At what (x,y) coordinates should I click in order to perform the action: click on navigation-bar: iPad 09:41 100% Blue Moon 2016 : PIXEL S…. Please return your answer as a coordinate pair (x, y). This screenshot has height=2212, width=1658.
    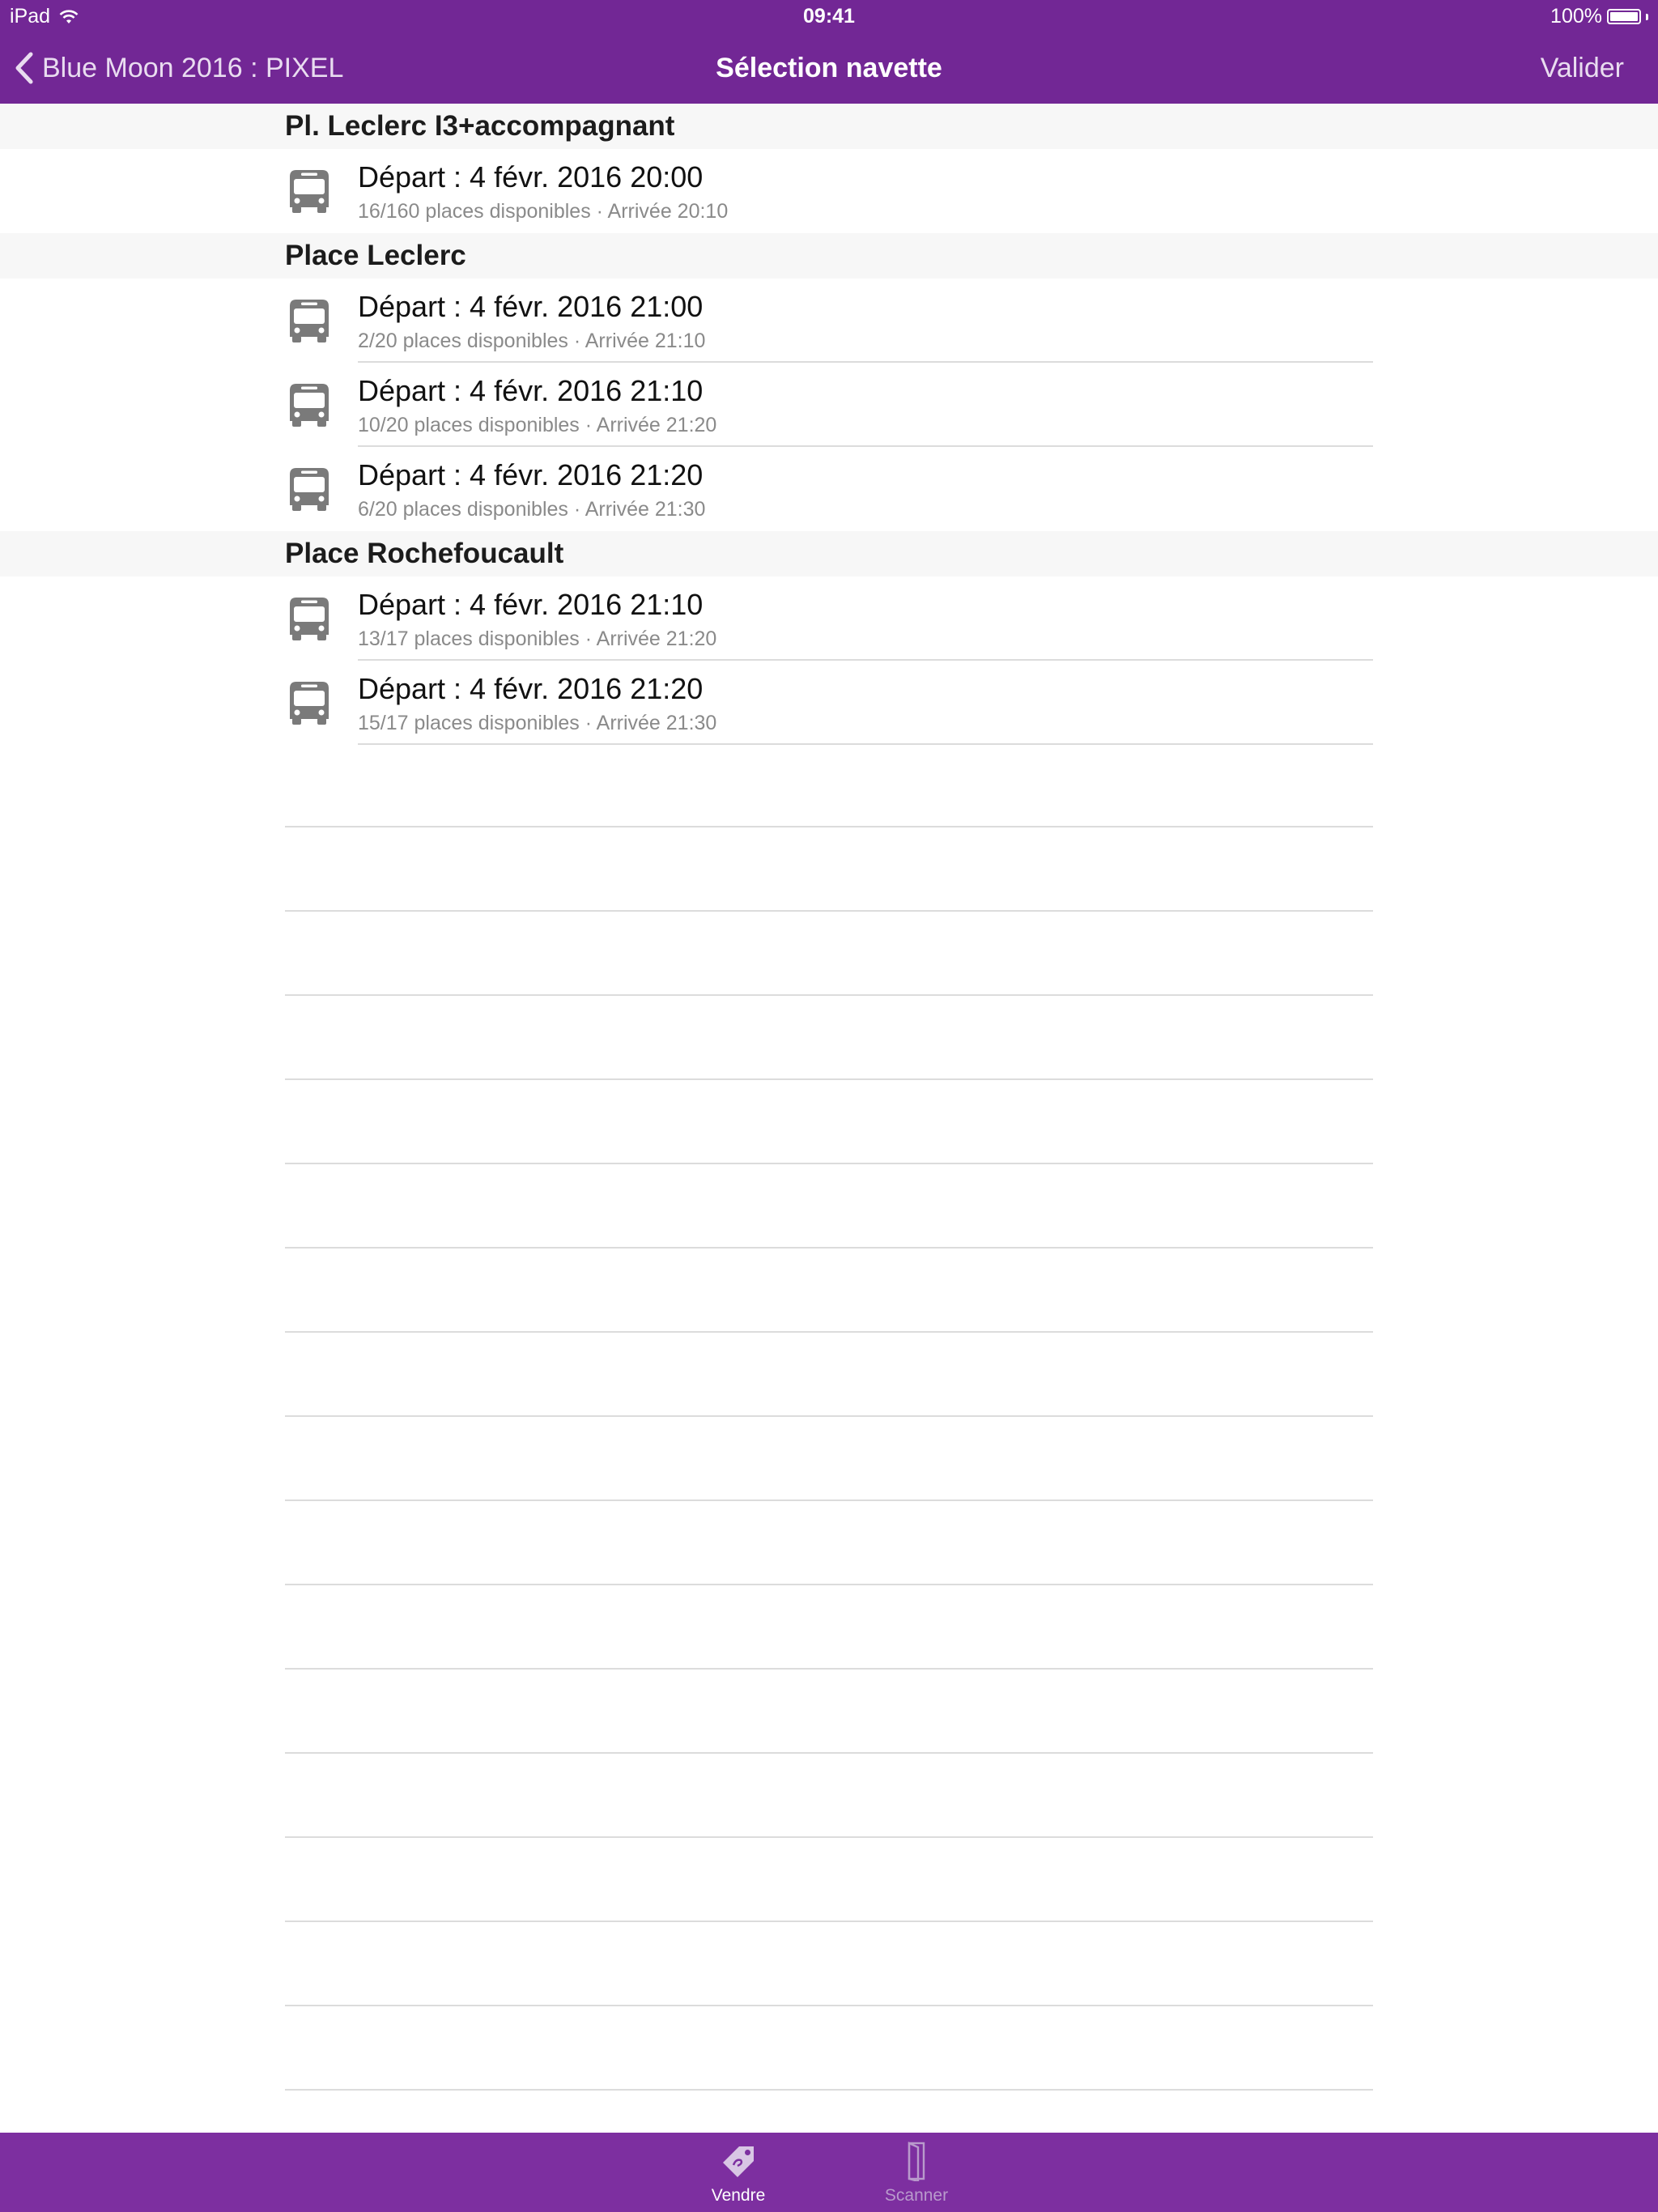
    Looking at the image, I should click on (829, 52).